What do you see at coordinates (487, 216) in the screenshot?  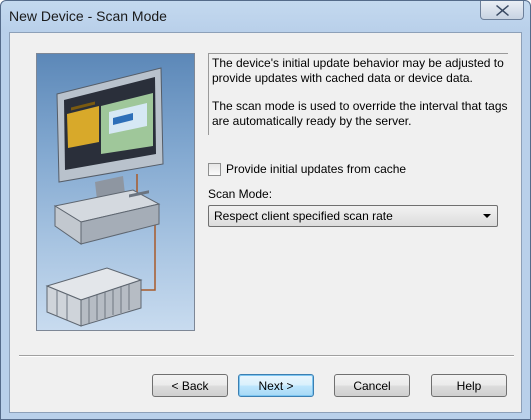 I see `chevron-down-icon` at bounding box center [487, 216].